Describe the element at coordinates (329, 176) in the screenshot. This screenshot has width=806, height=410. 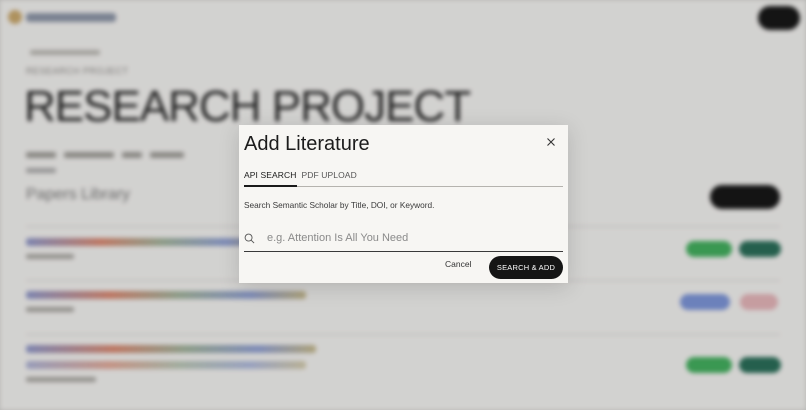
I see `tab-pdf-upload: PDF UPLOAD` at that location.